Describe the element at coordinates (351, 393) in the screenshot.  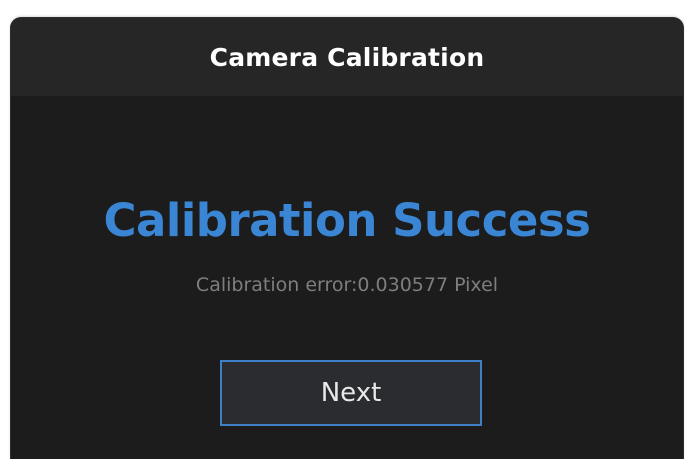
I see `next-button: Next` at that location.